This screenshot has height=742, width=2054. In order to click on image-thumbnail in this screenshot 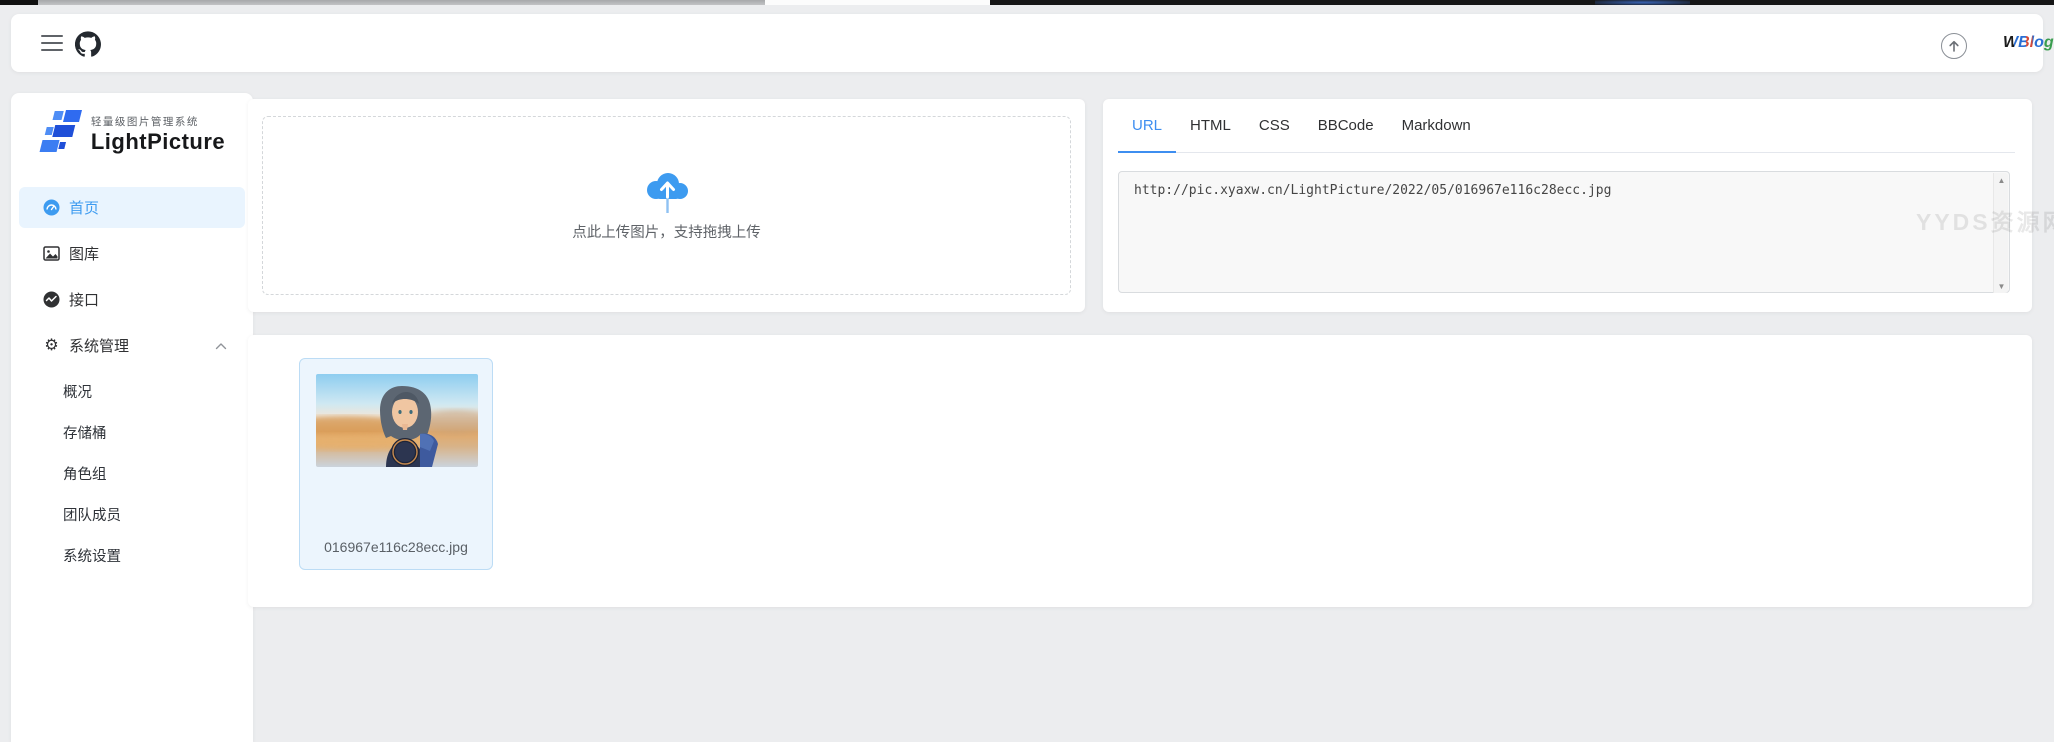, I will do `click(397, 420)`.